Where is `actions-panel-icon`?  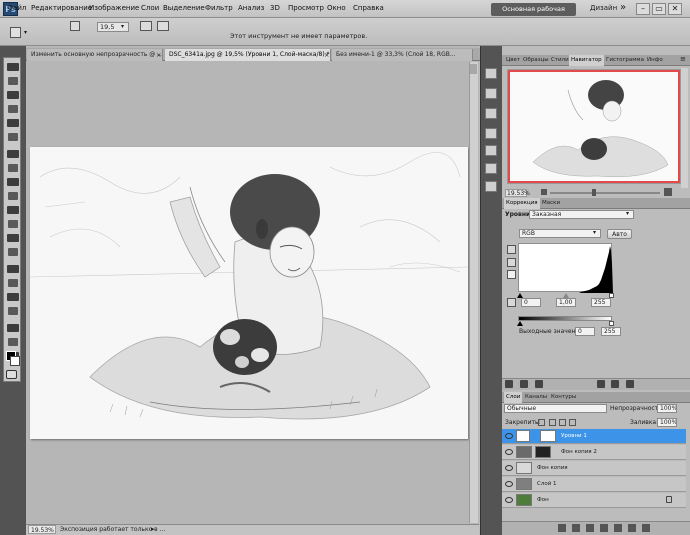
actions-panel-icon is located at coordinates (491, 93).